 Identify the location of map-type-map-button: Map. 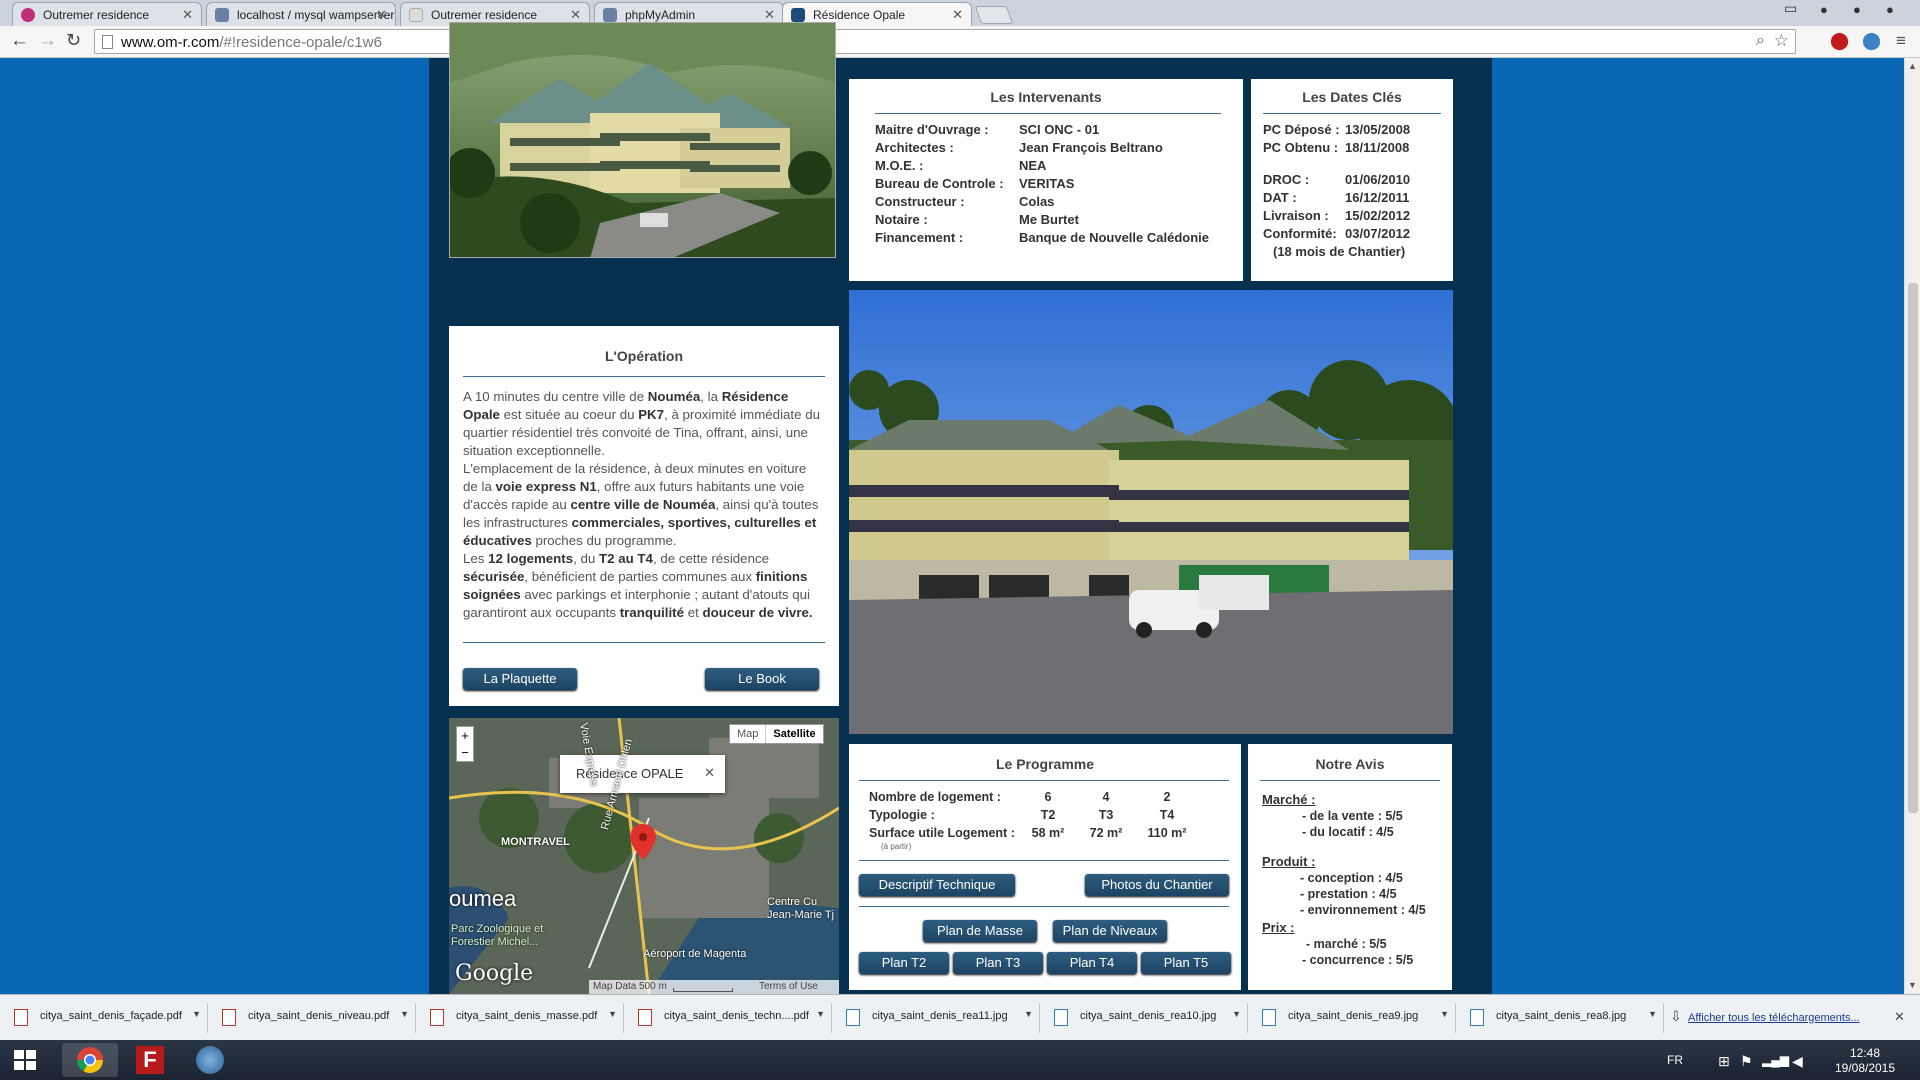
(747, 734).